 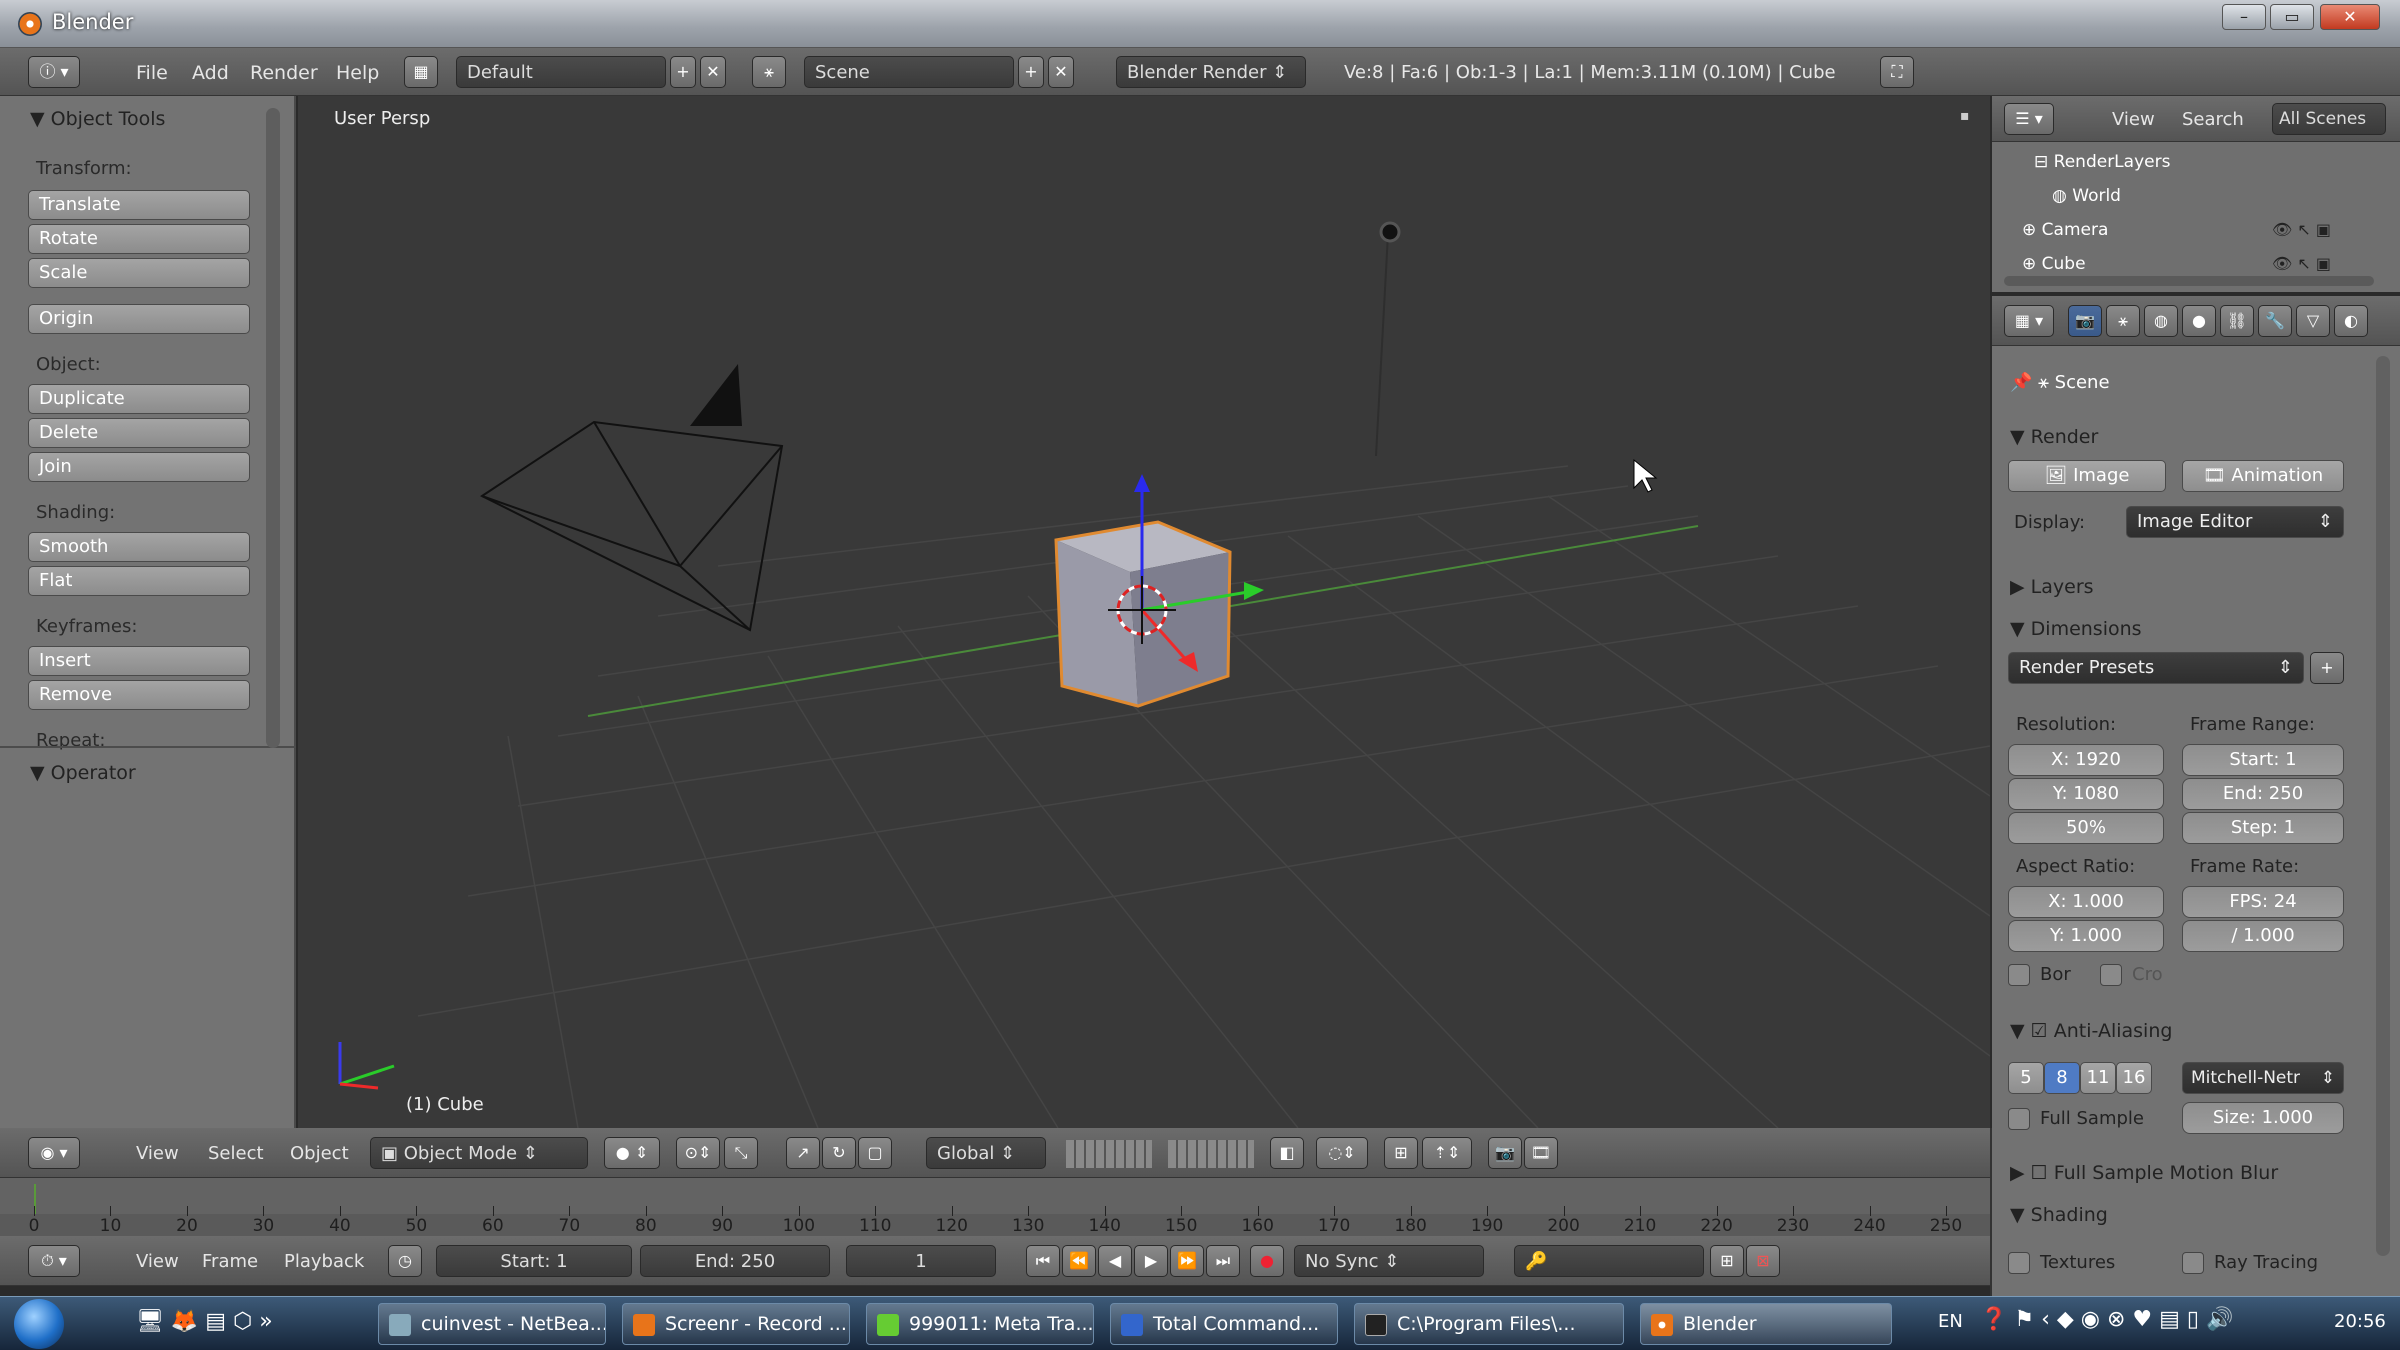 I want to click on editor-type-button: ⓘ ▾, so click(x=54, y=72).